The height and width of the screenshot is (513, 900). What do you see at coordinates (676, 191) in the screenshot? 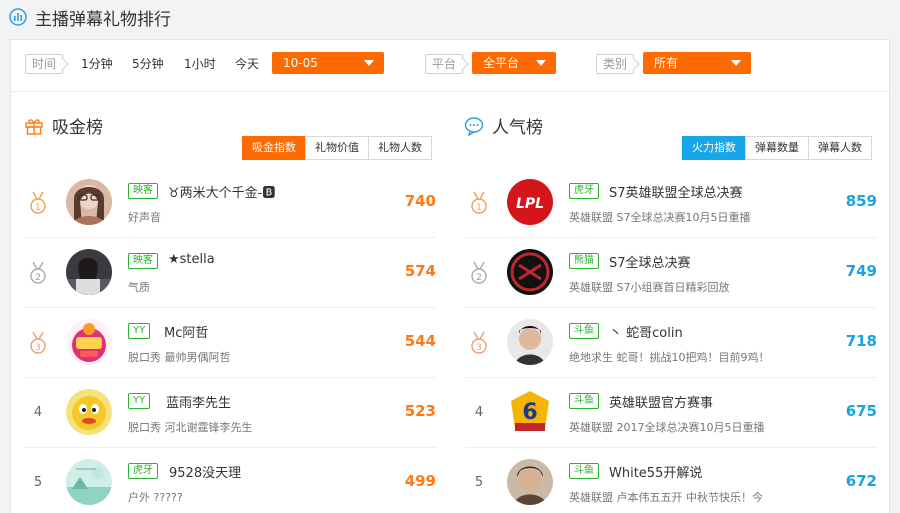
I see `stream-title: S7英雄联盟全球总决赛` at bounding box center [676, 191].